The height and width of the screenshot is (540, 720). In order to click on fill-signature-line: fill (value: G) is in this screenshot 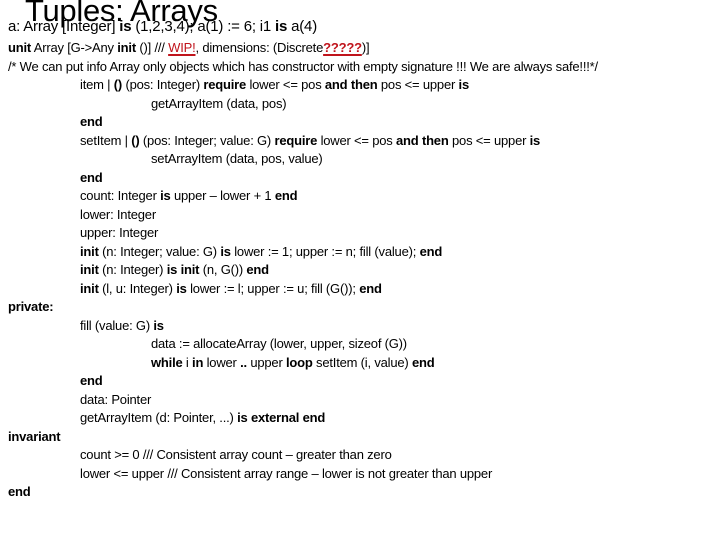, I will do `click(122, 326)`.